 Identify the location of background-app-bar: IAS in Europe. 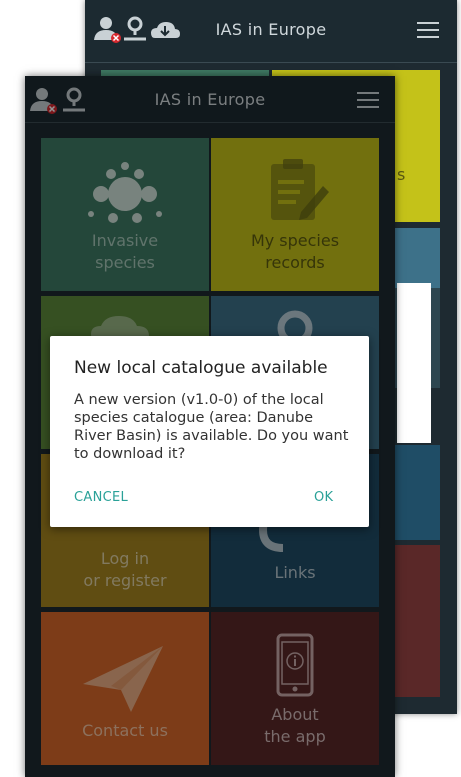
(271, 31).